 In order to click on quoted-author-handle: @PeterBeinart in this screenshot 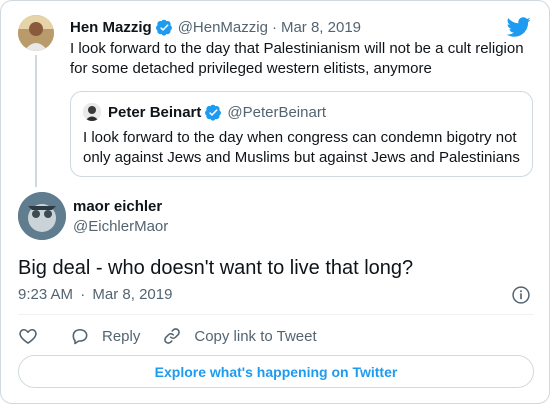, I will do `click(276, 112)`.